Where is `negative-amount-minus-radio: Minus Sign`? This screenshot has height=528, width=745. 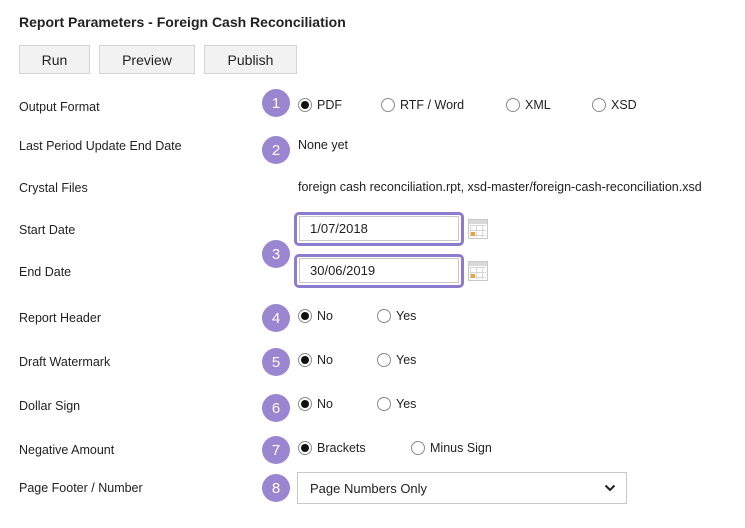 negative-amount-minus-radio: Minus Sign is located at coordinates (451, 448).